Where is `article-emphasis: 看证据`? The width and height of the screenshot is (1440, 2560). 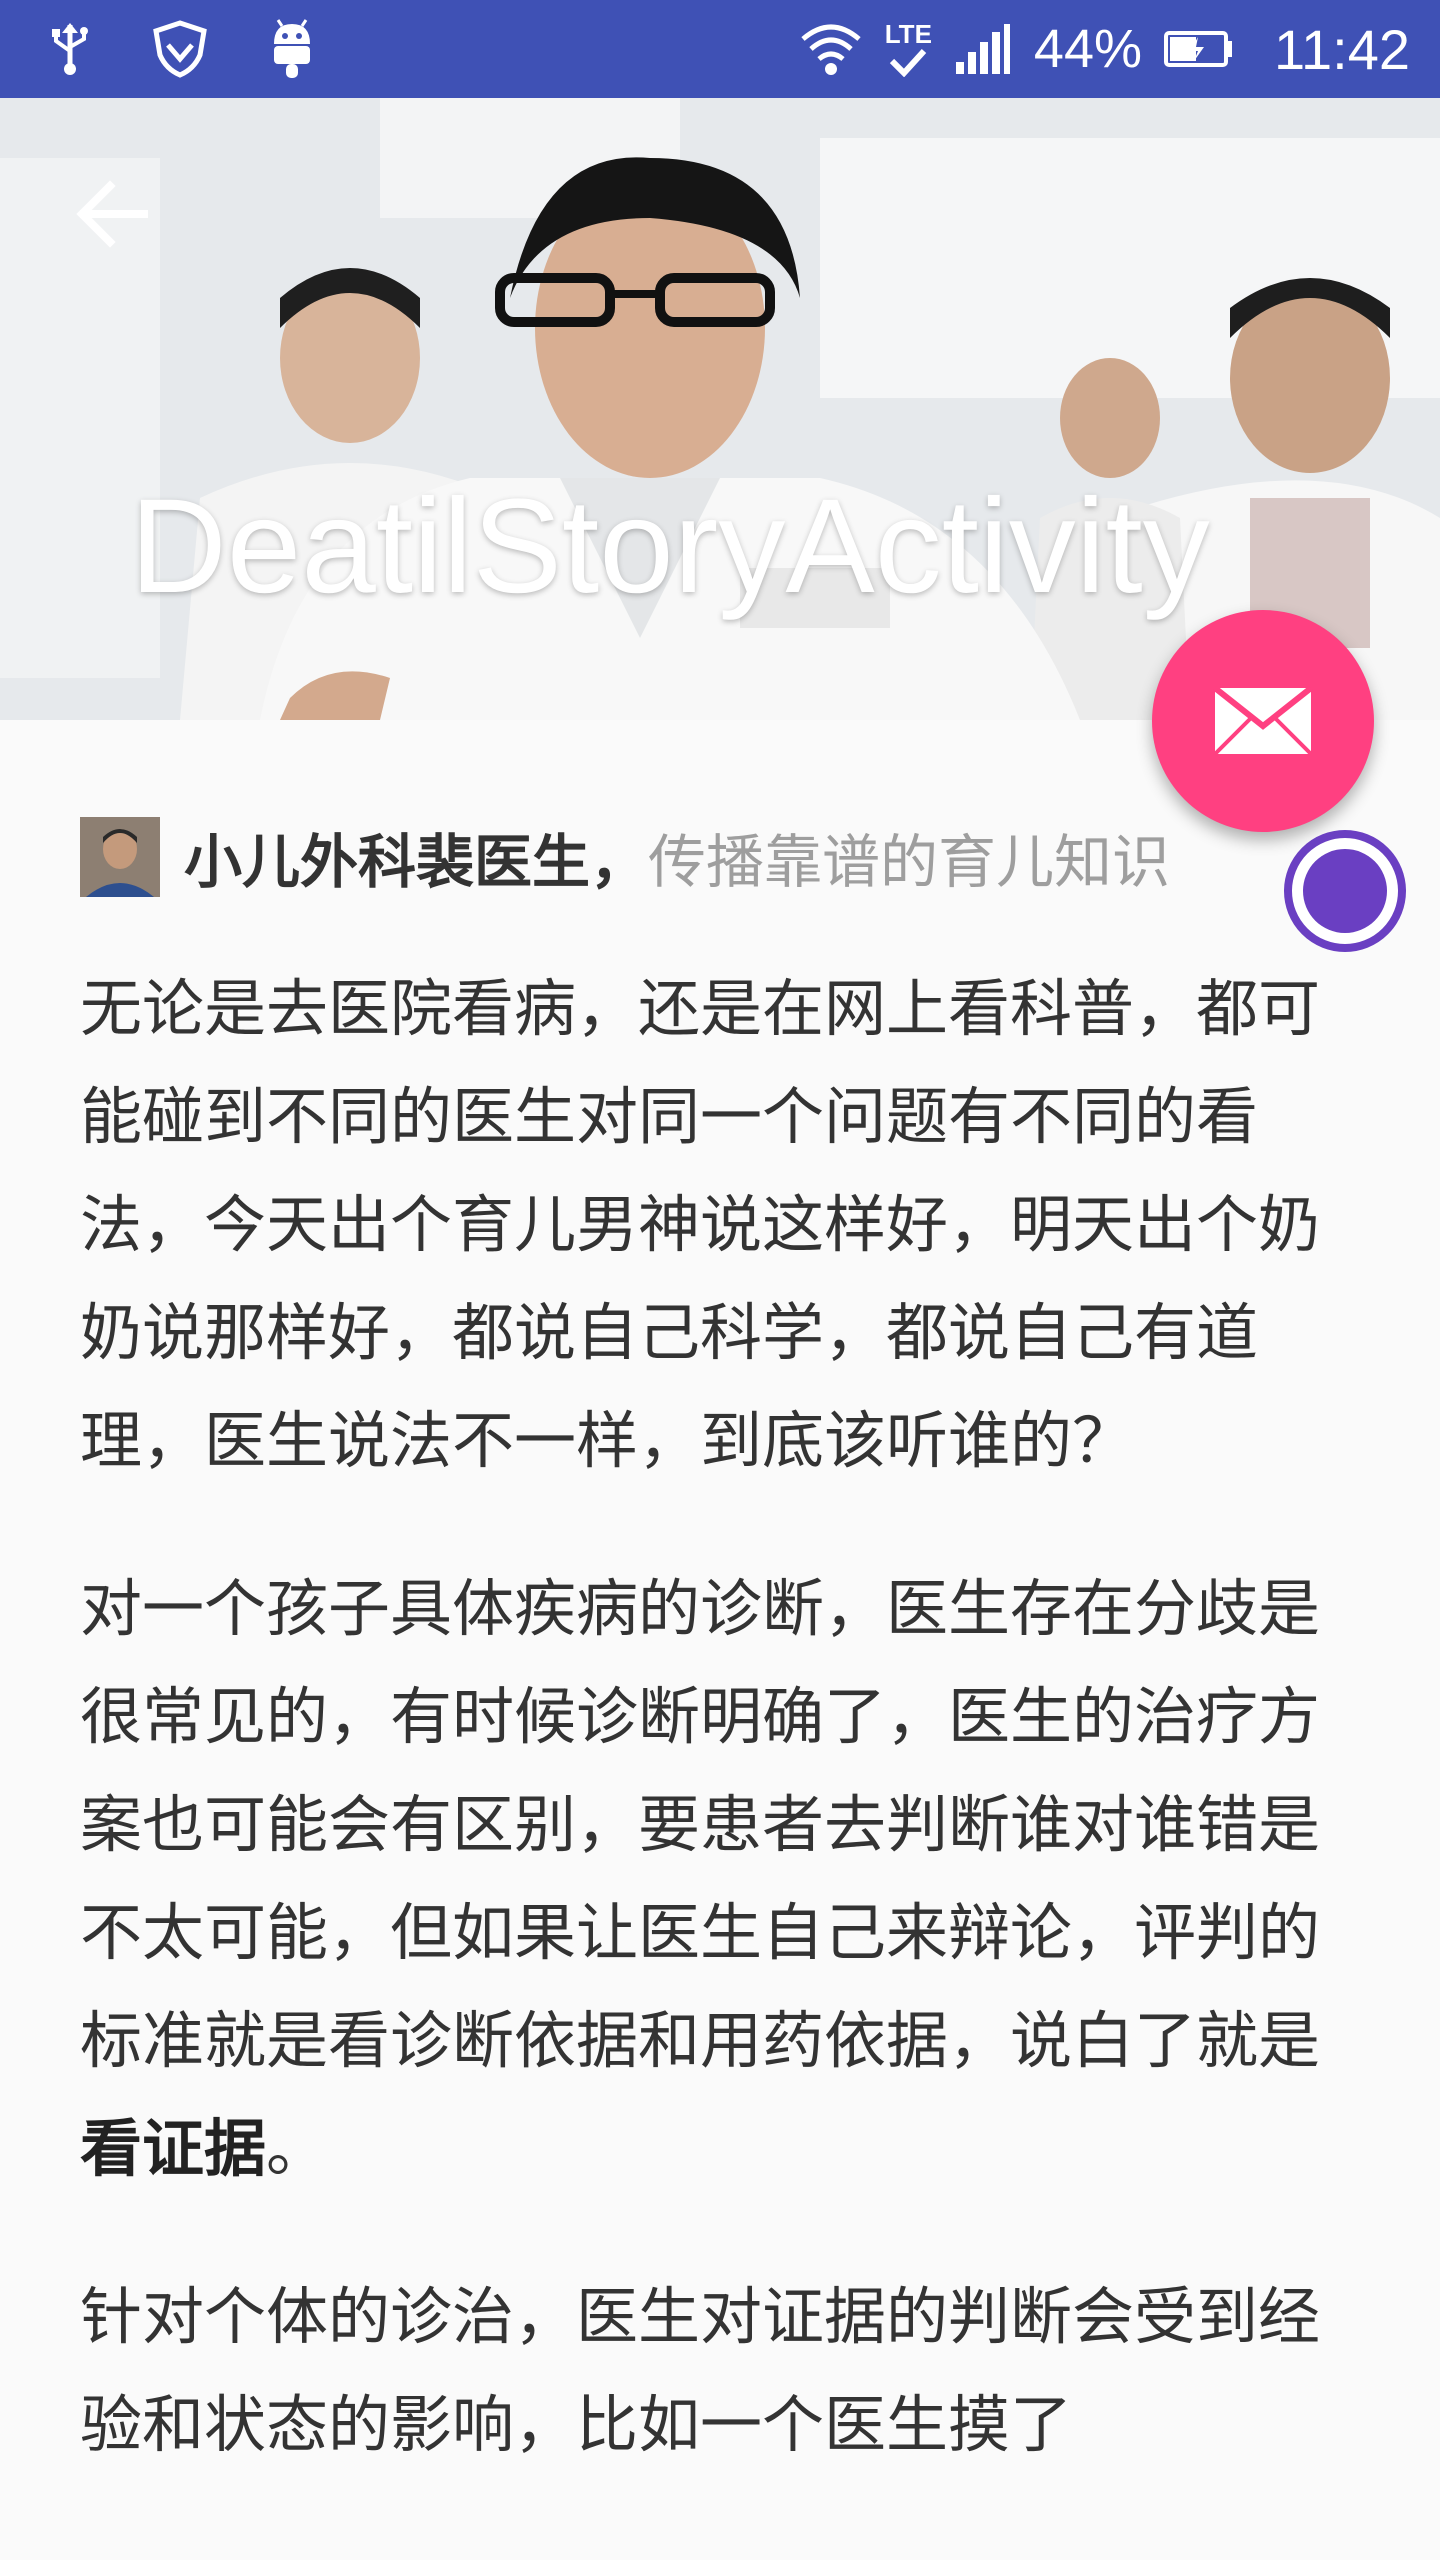
article-emphasis: 看证据 is located at coordinates (173, 2148).